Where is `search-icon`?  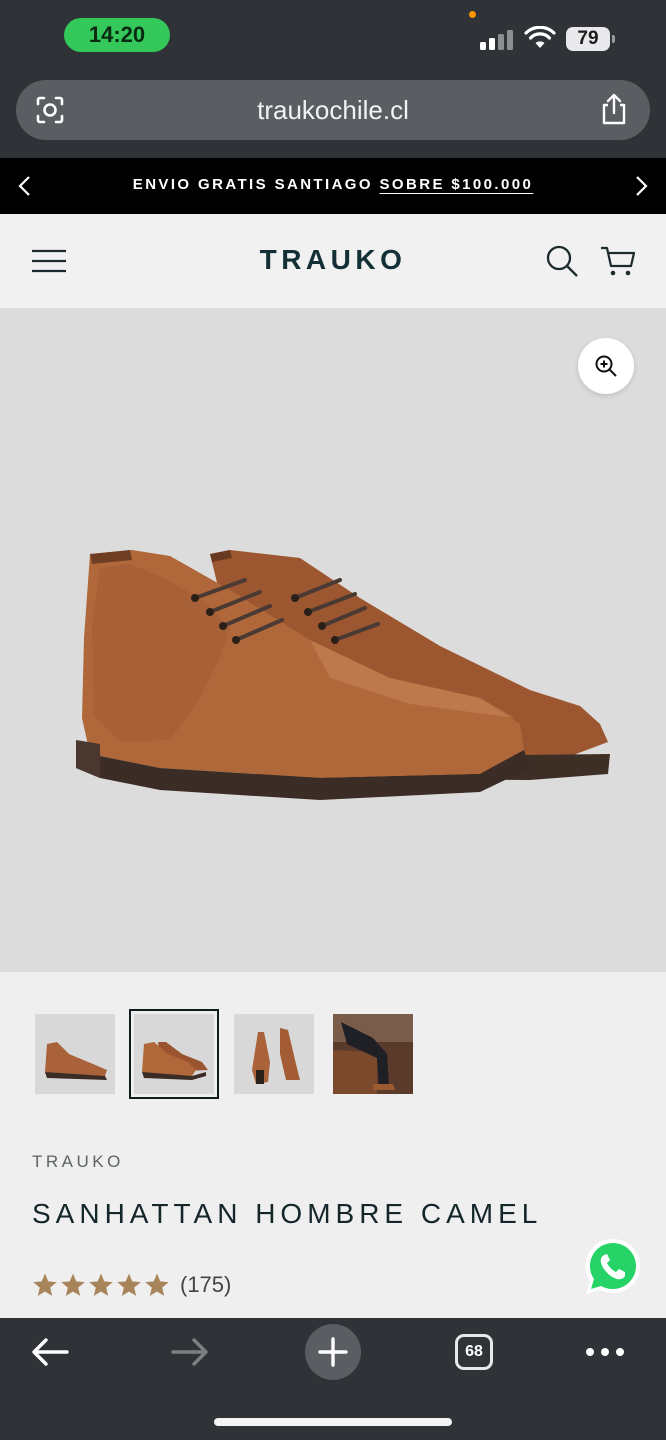
search-icon is located at coordinates (562, 261).